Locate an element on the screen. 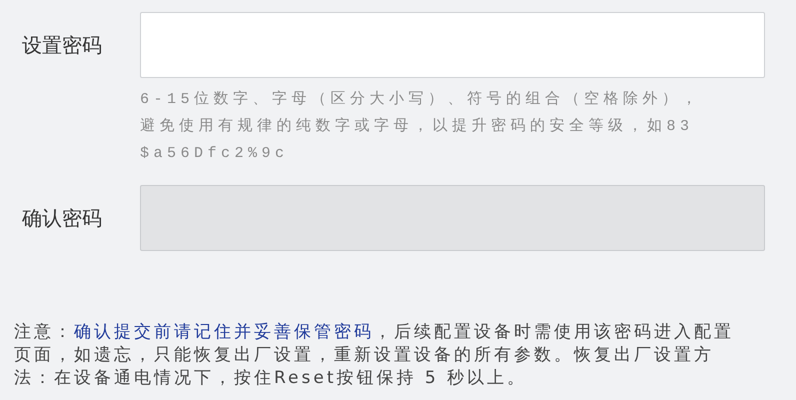 The image size is (796, 400). field-label: 确认密码 is located at coordinates (62, 218).